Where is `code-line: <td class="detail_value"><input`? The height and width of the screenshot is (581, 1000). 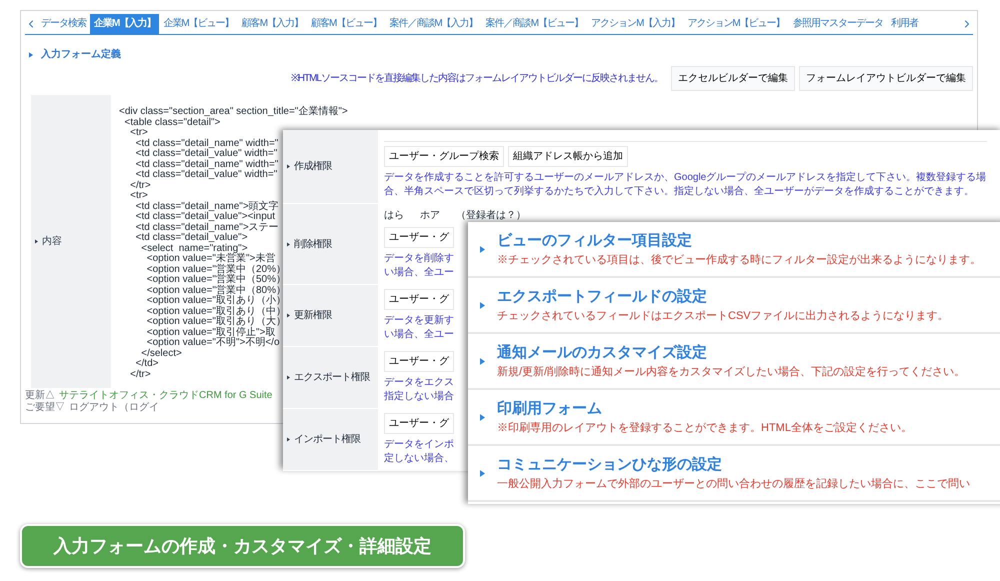
code-line: <td class="detail_value"><input is located at coordinates (205, 217).